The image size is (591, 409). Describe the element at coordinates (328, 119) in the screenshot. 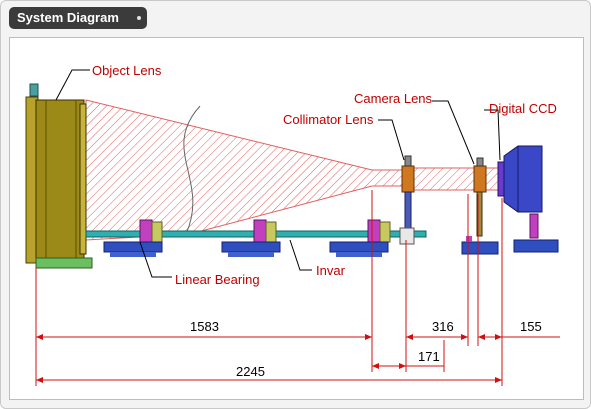

I see `label-collimator-lens: Collimator Lens` at that location.